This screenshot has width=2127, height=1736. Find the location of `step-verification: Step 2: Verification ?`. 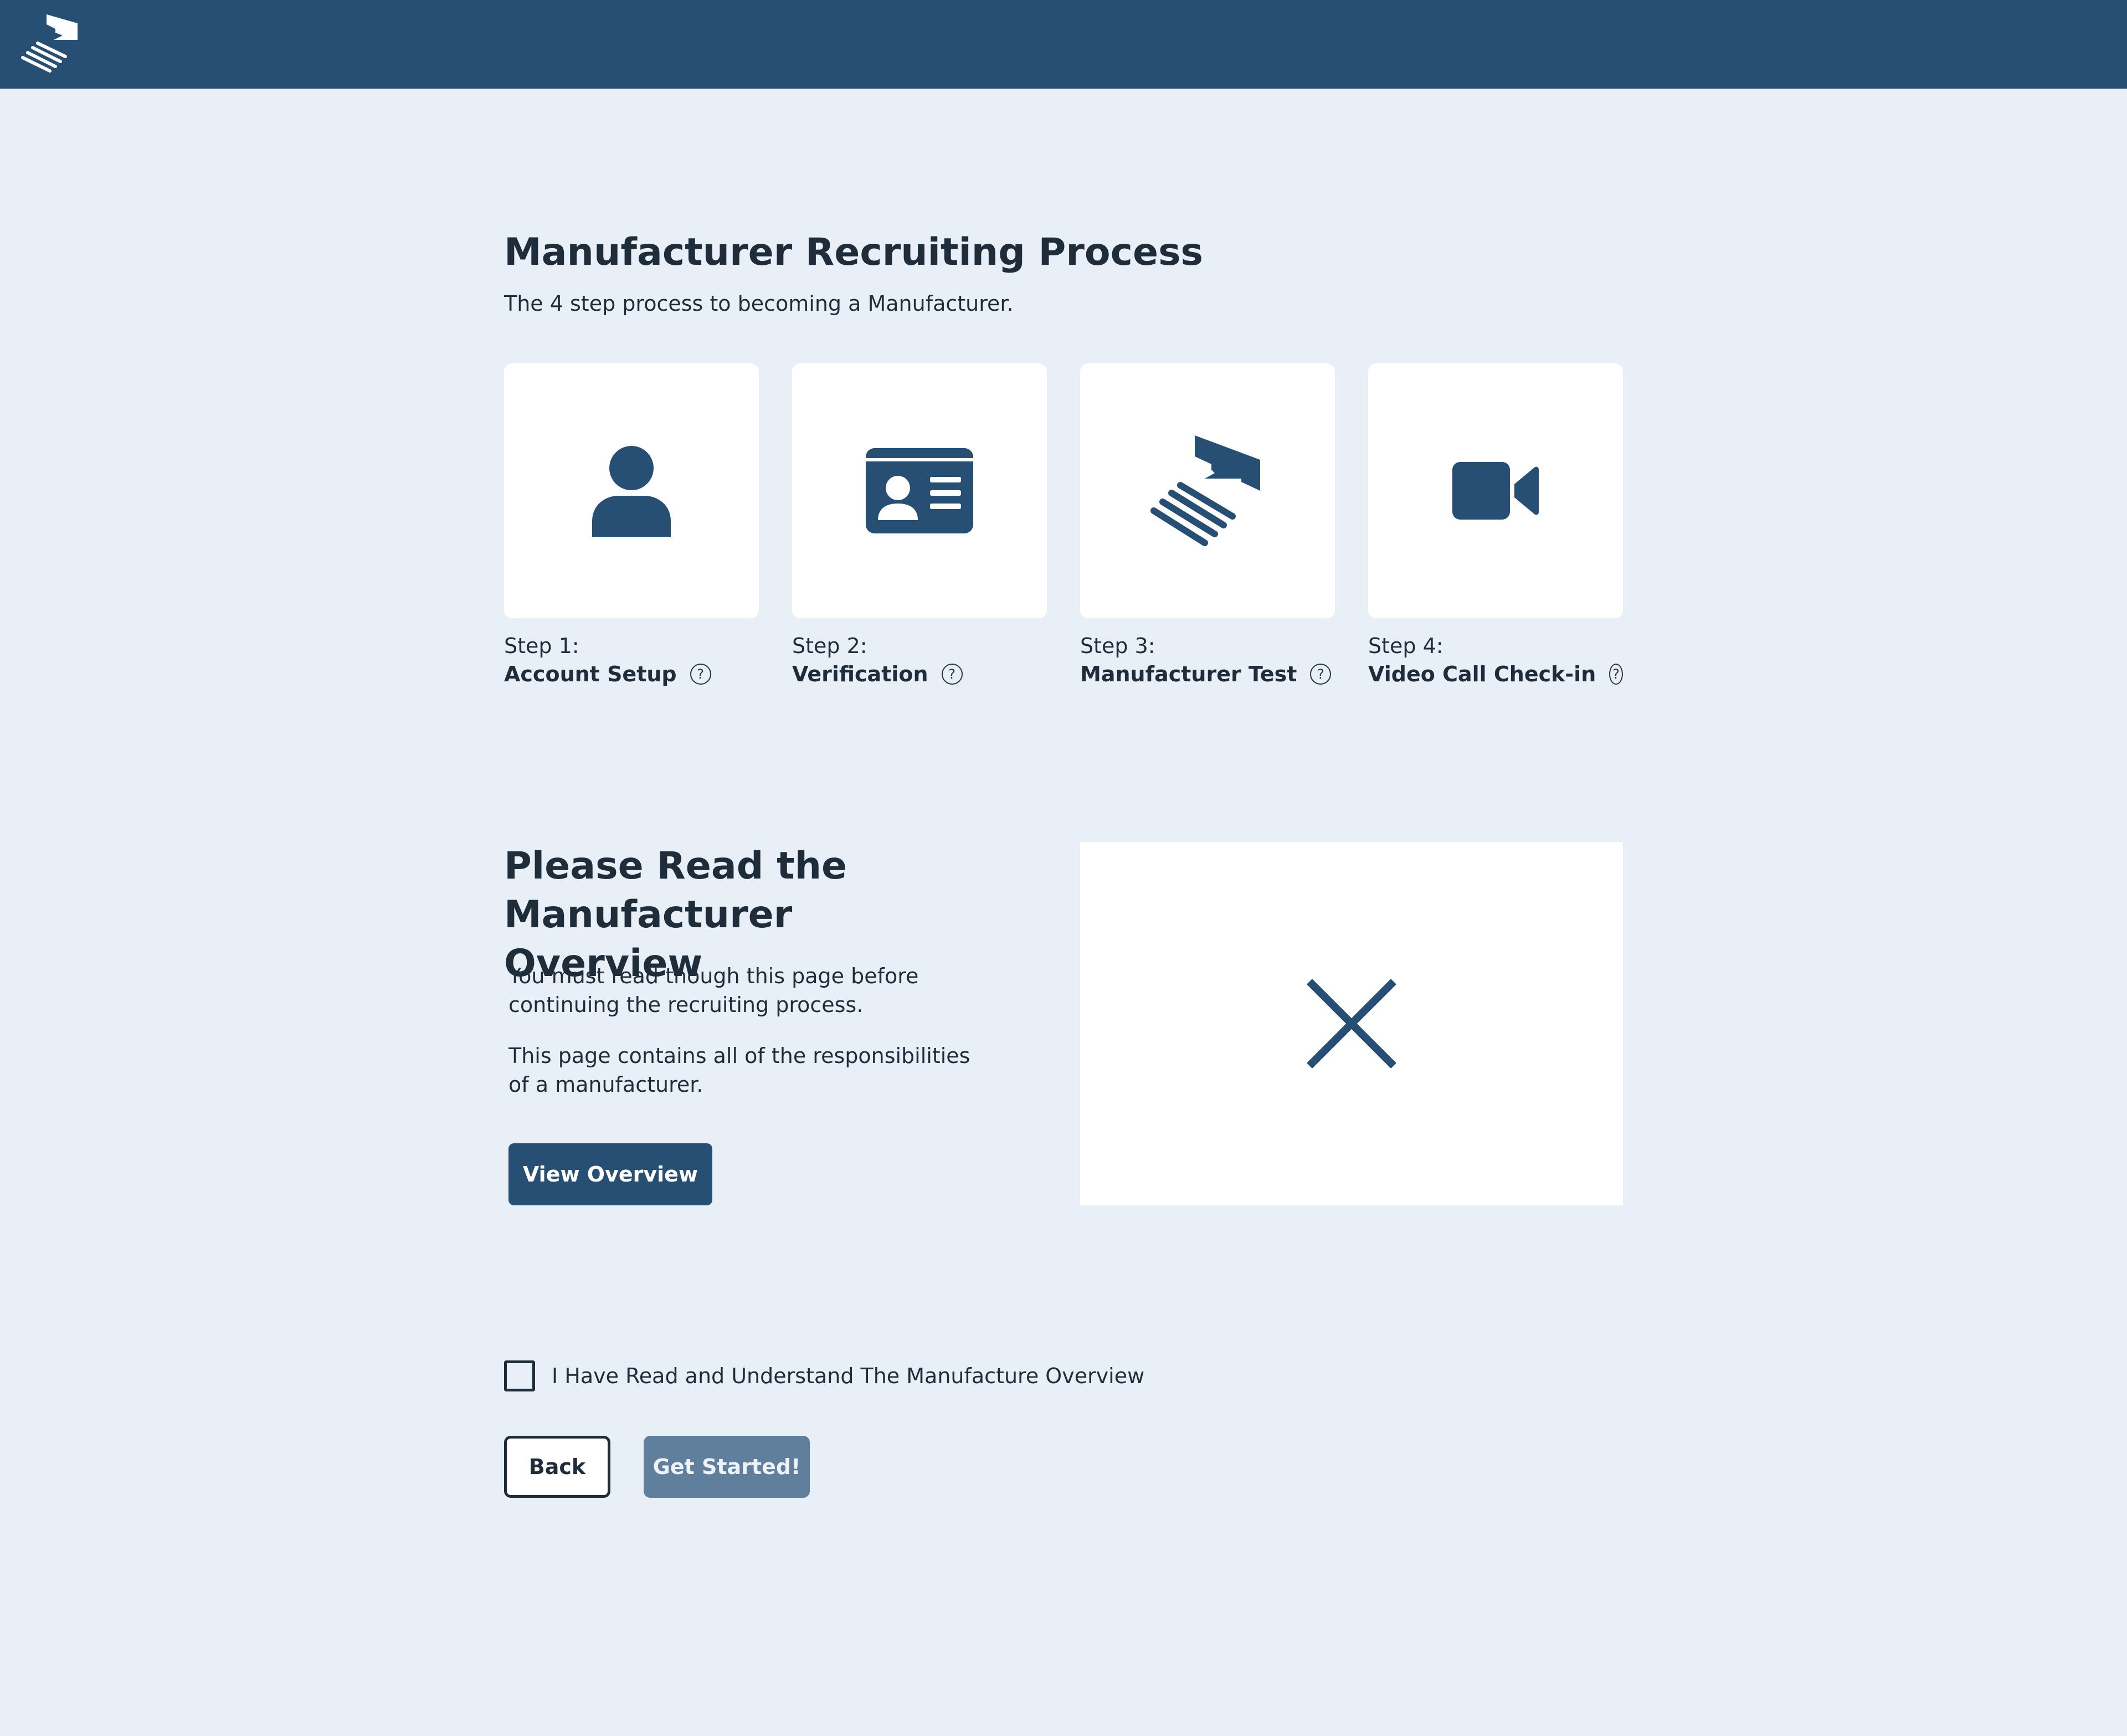

step-verification: Step 2: Verification ? is located at coordinates (920, 526).